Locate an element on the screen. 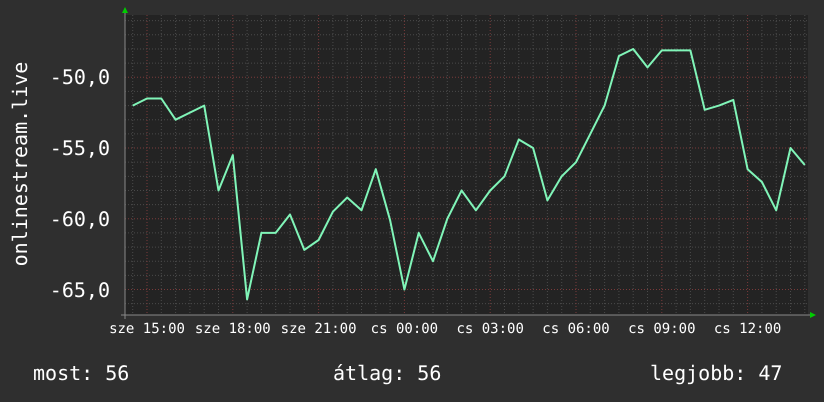  y-tick-label: -60,0 is located at coordinates (79, 218).